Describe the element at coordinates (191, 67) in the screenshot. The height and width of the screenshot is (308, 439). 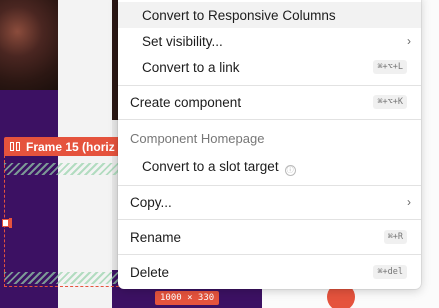
I see `menu-item-label: Convert to a link` at that location.